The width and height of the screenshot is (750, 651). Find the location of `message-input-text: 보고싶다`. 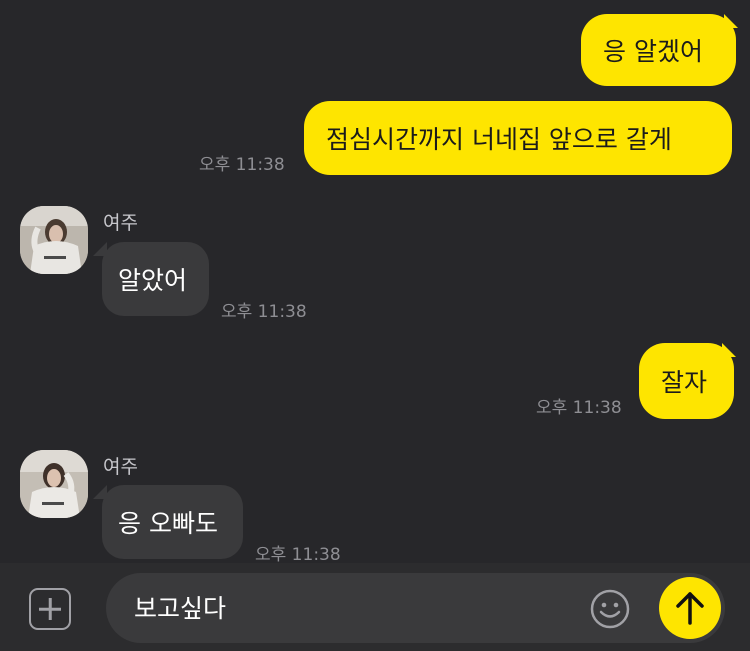

message-input-text: 보고싶다 is located at coordinates (180, 607).